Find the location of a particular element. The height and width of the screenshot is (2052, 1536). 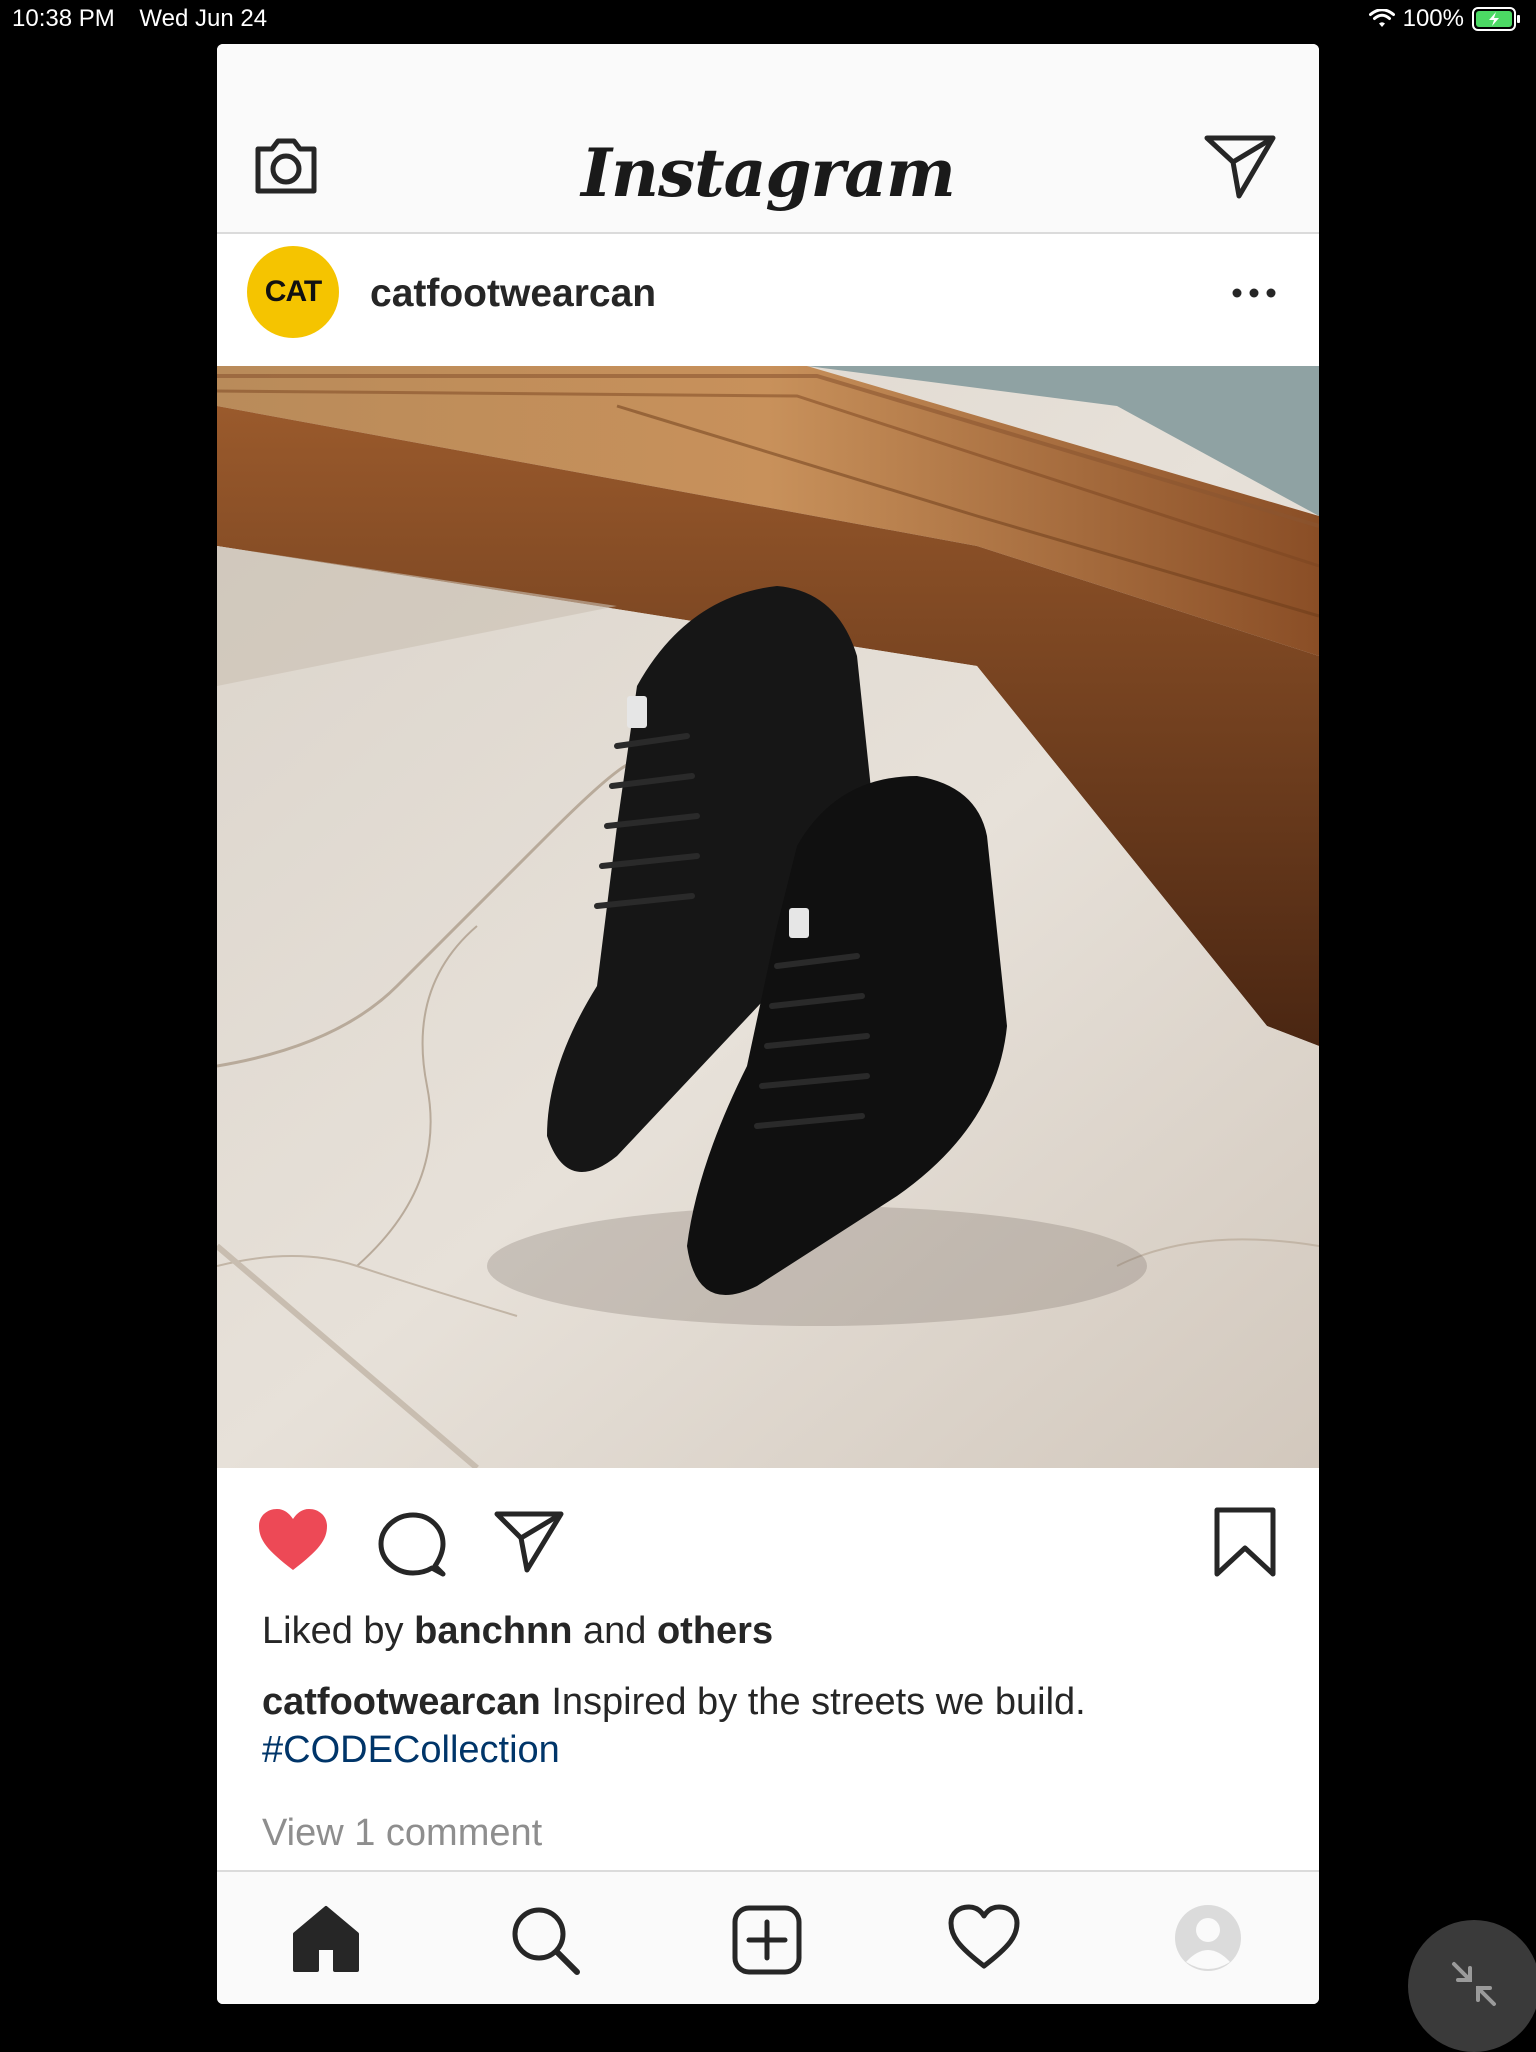

top-nav: Instagram is located at coordinates (768, 139).